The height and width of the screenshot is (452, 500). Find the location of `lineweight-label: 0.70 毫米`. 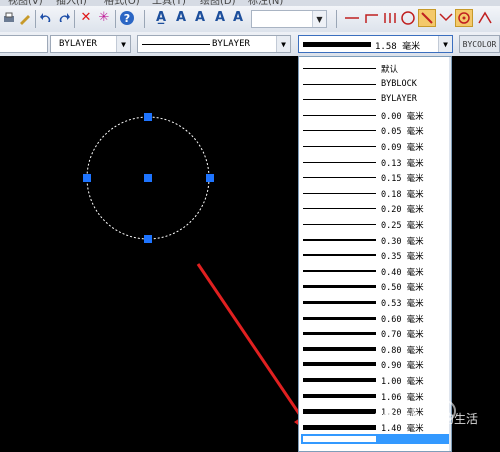

lineweight-label: 0.70 毫米 is located at coordinates (402, 335).